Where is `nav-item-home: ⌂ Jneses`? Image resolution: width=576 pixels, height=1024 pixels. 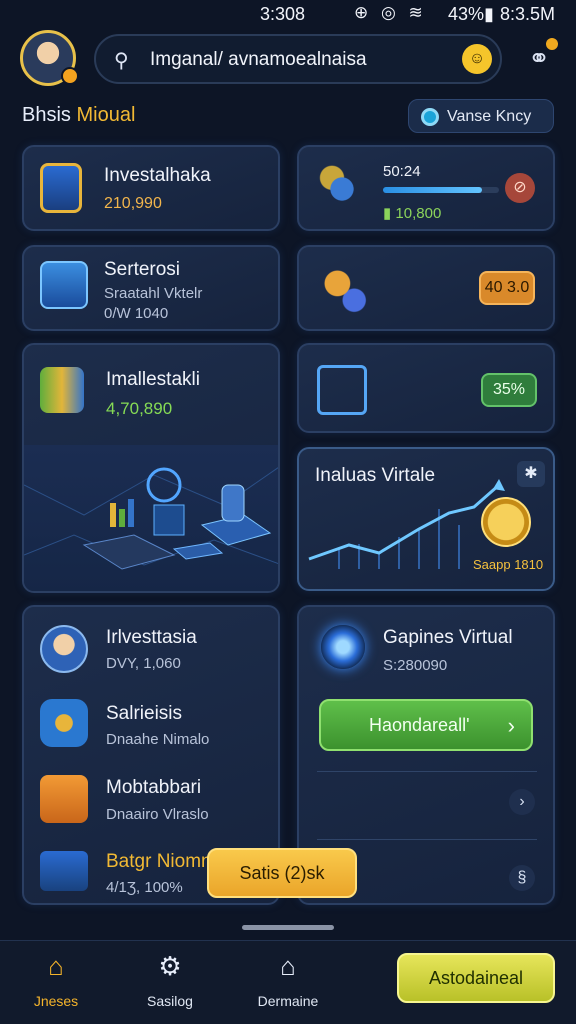 nav-item-home: ⌂ Jneses is located at coordinates (56, 984).